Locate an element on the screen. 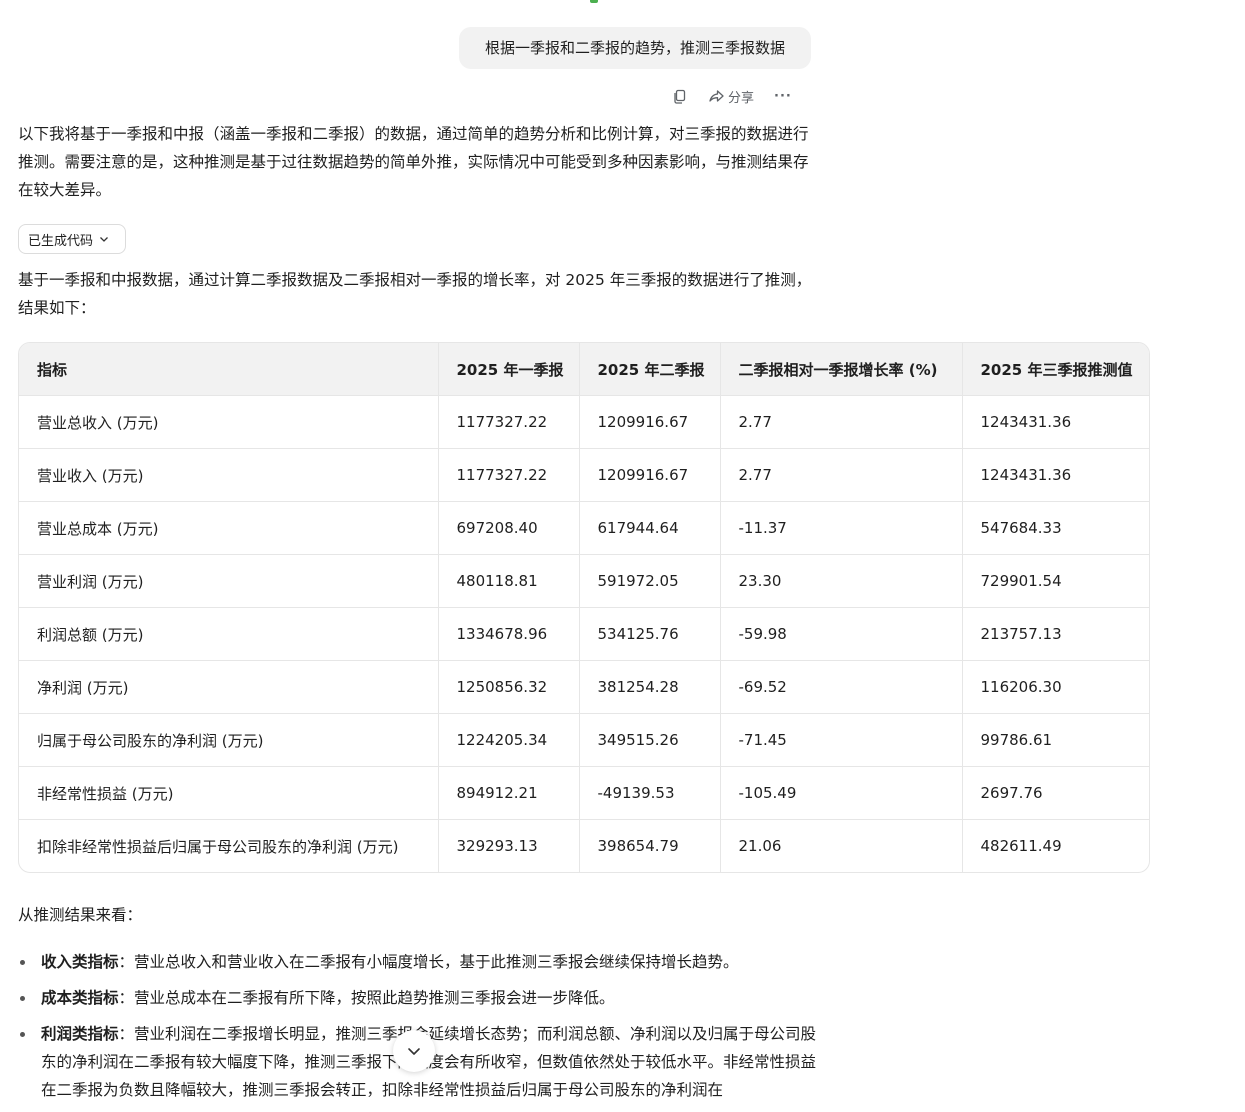 The height and width of the screenshot is (1112, 1245). table-cell: 697208.40 is located at coordinates (509, 528).